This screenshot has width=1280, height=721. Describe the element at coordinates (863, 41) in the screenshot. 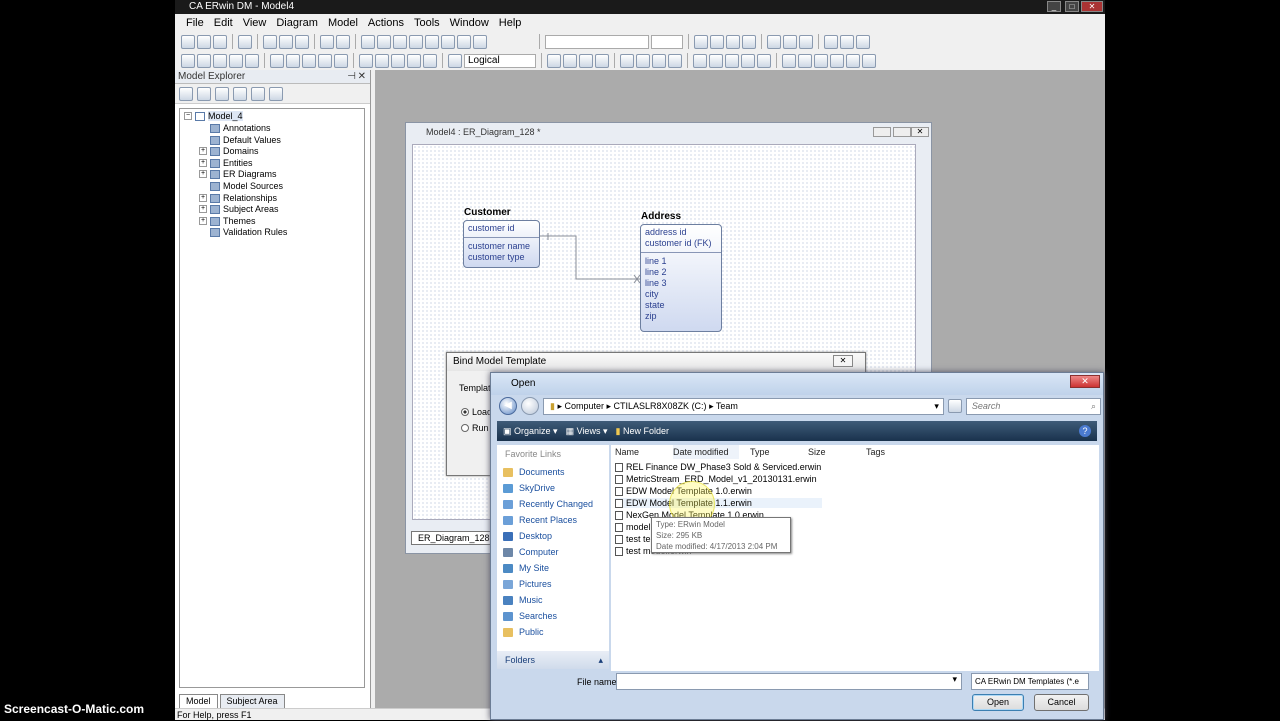

I see `line-pattern-icon` at that location.